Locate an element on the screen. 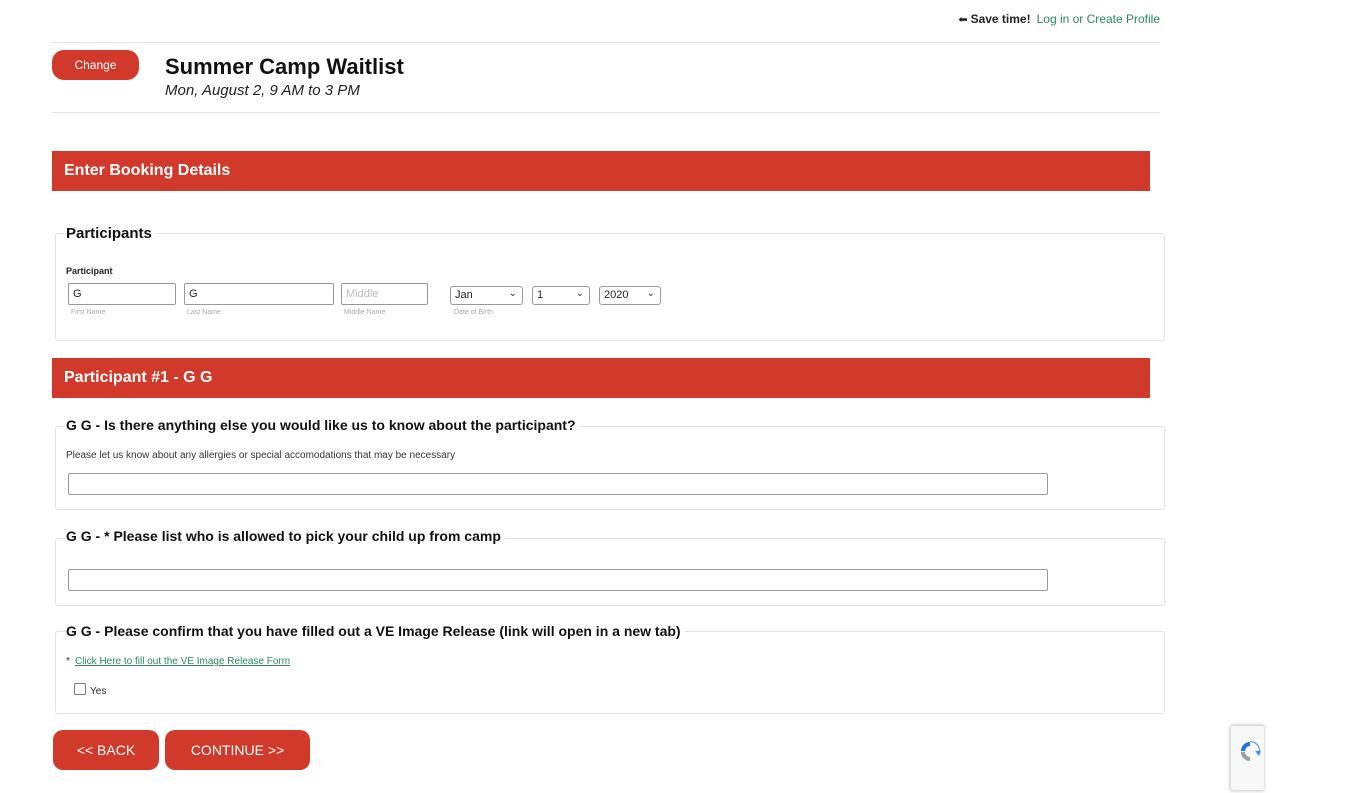  dob-month-value: Jan is located at coordinates (464, 295).